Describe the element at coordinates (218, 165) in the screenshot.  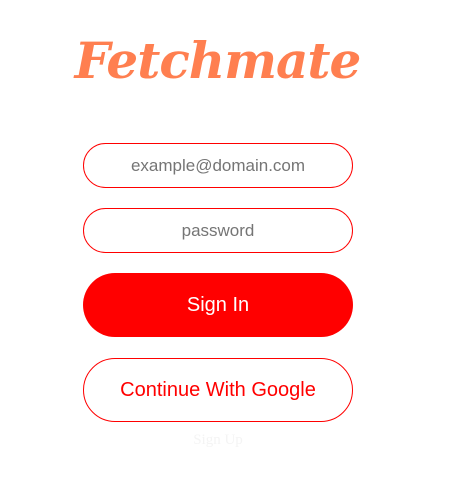
I see `email-field` at that location.